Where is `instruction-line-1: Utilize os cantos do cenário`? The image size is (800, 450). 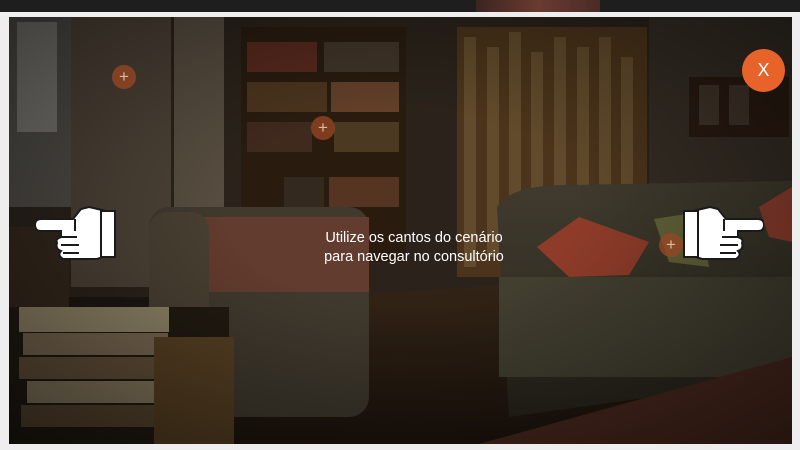
instruction-line-1: Utilize os cantos do cenário is located at coordinates (414, 238).